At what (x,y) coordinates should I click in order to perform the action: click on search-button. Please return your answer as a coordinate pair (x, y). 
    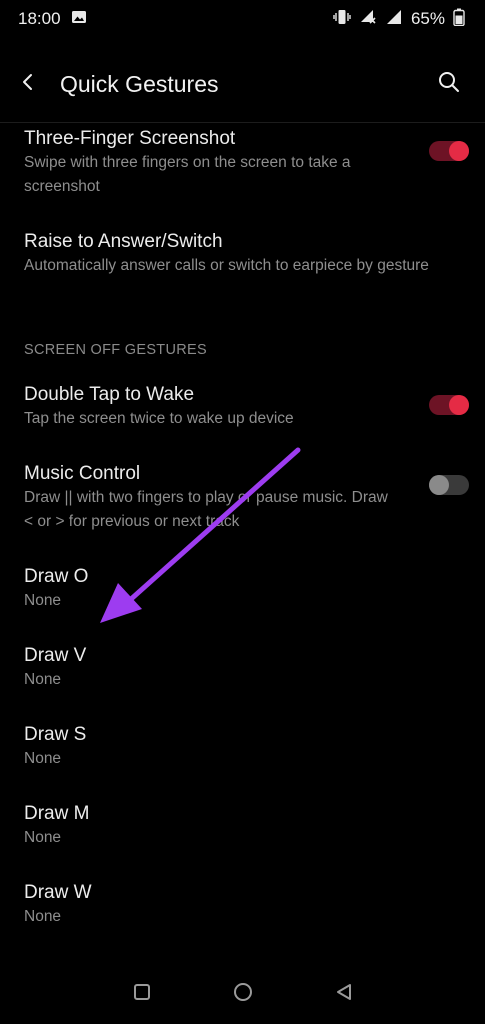
    Looking at the image, I should click on (449, 84).